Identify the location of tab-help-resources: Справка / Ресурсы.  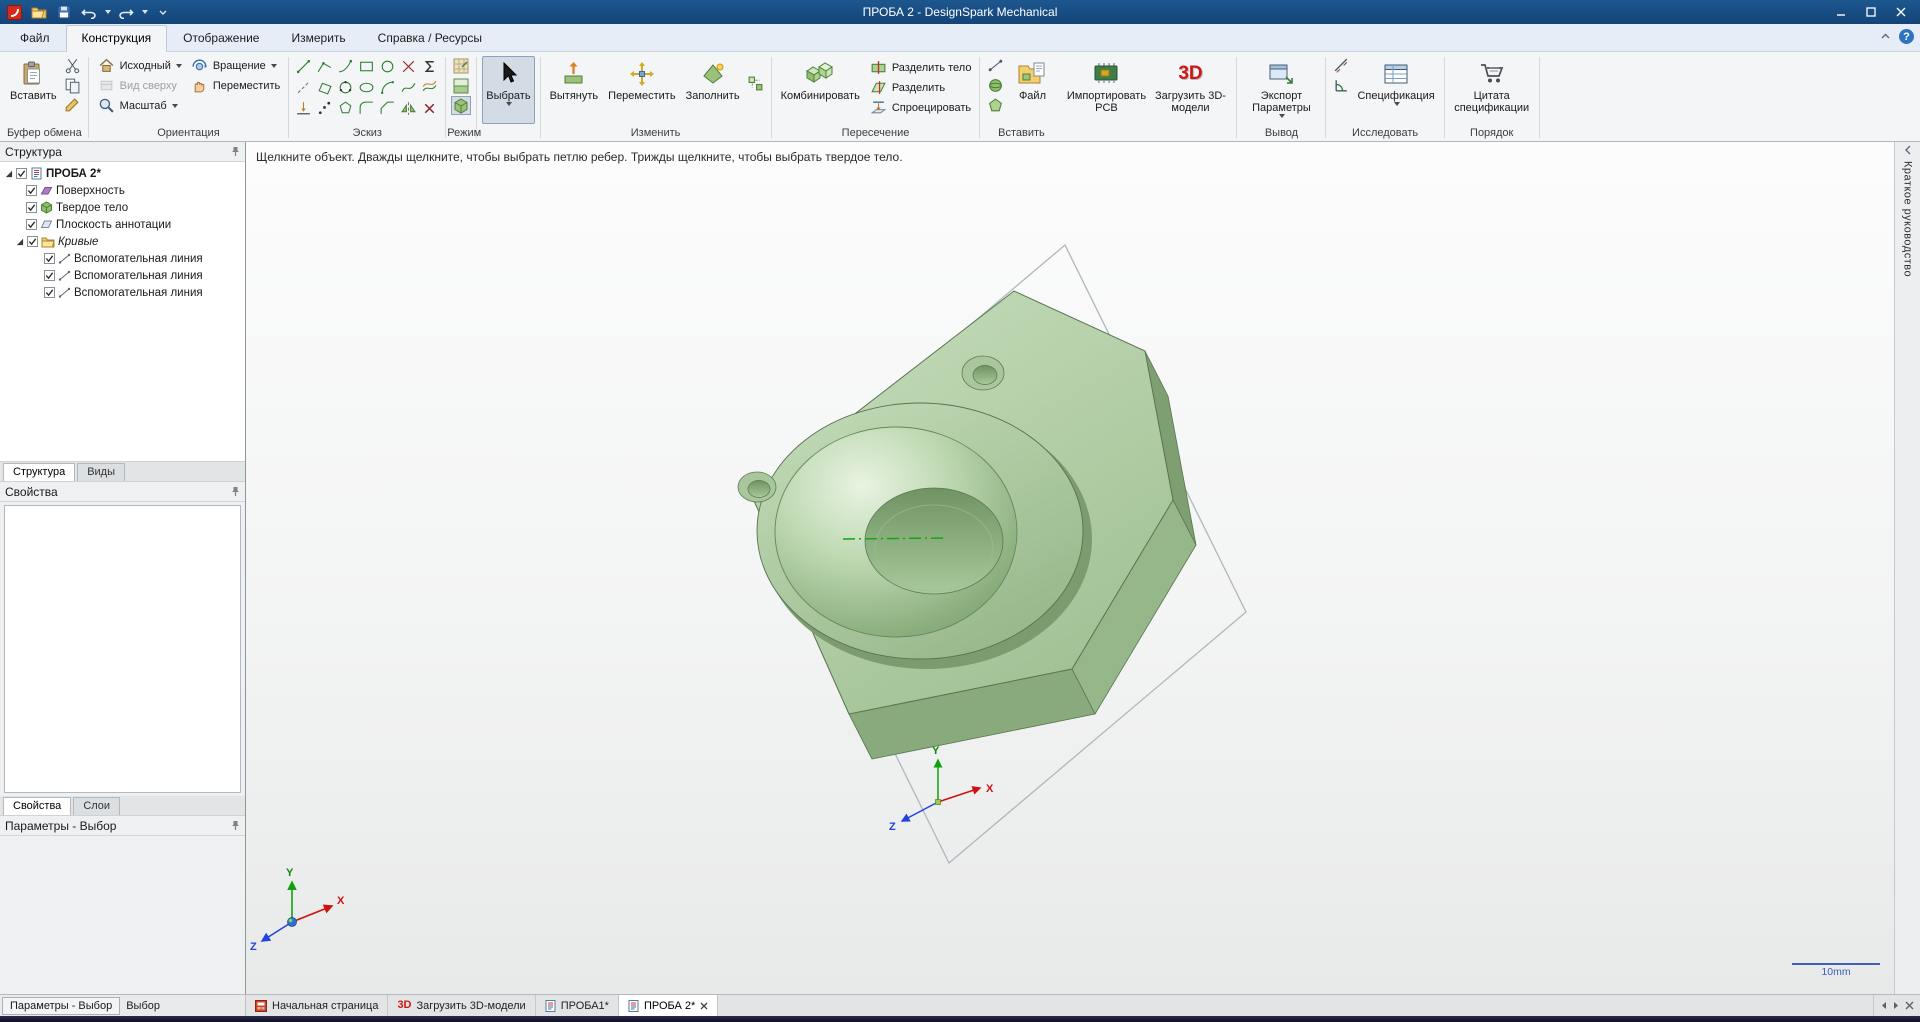
(430, 38).